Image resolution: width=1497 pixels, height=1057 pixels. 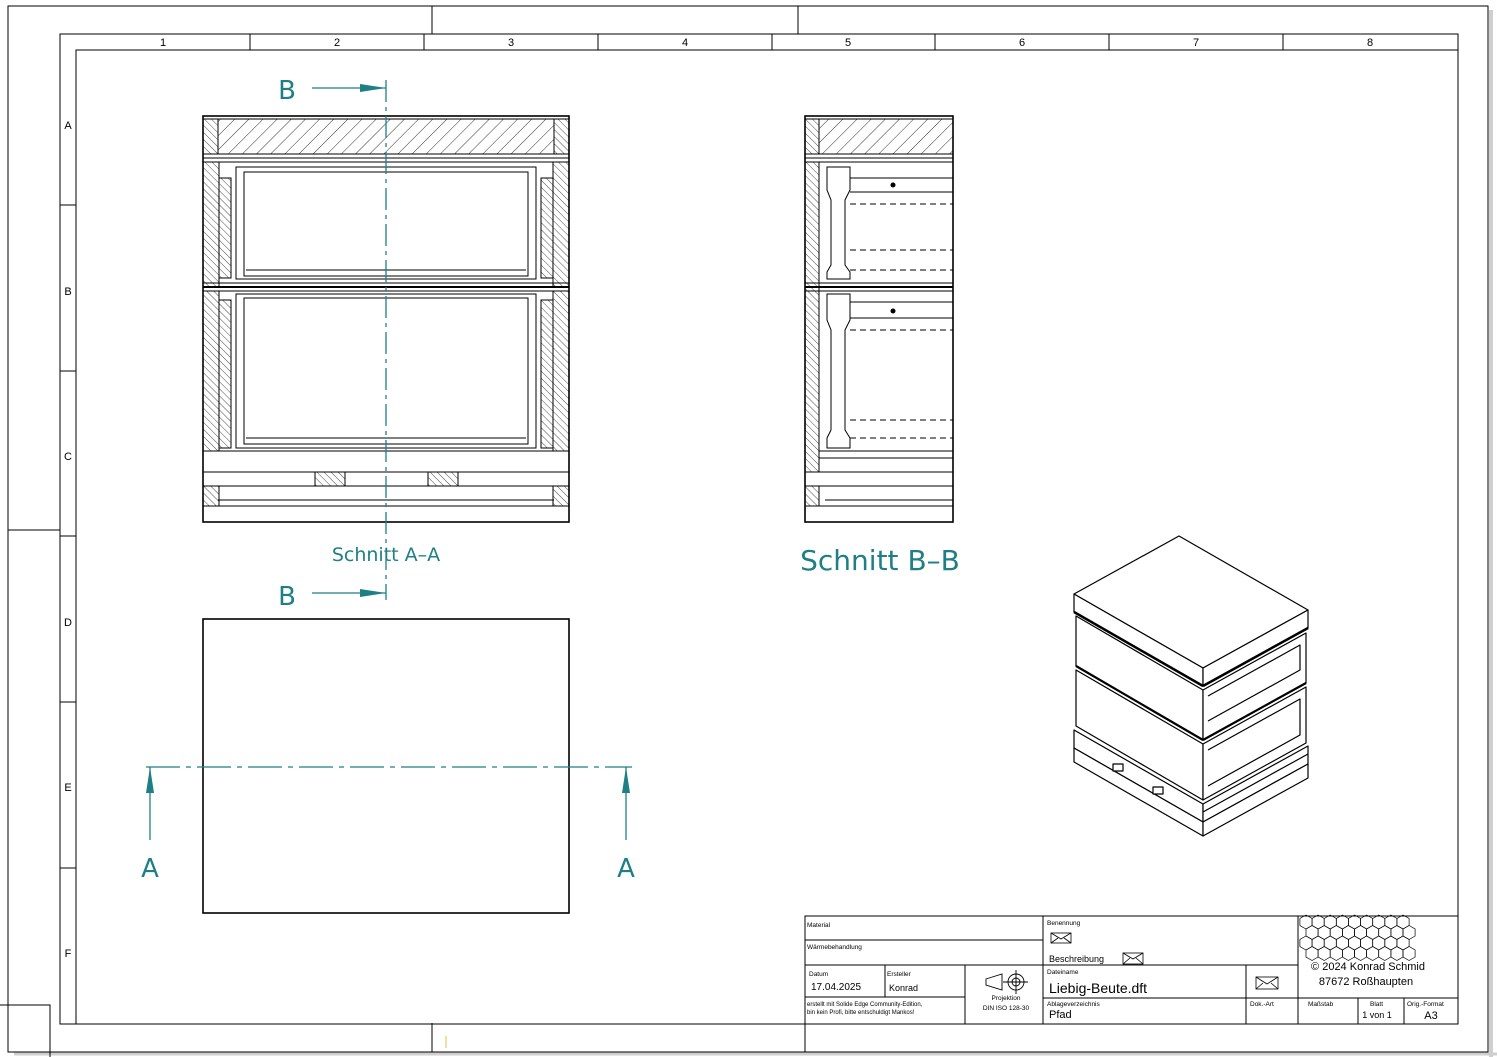 What do you see at coordinates (511, 43) in the screenshot?
I see `zone-col-3: 3` at bounding box center [511, 43].